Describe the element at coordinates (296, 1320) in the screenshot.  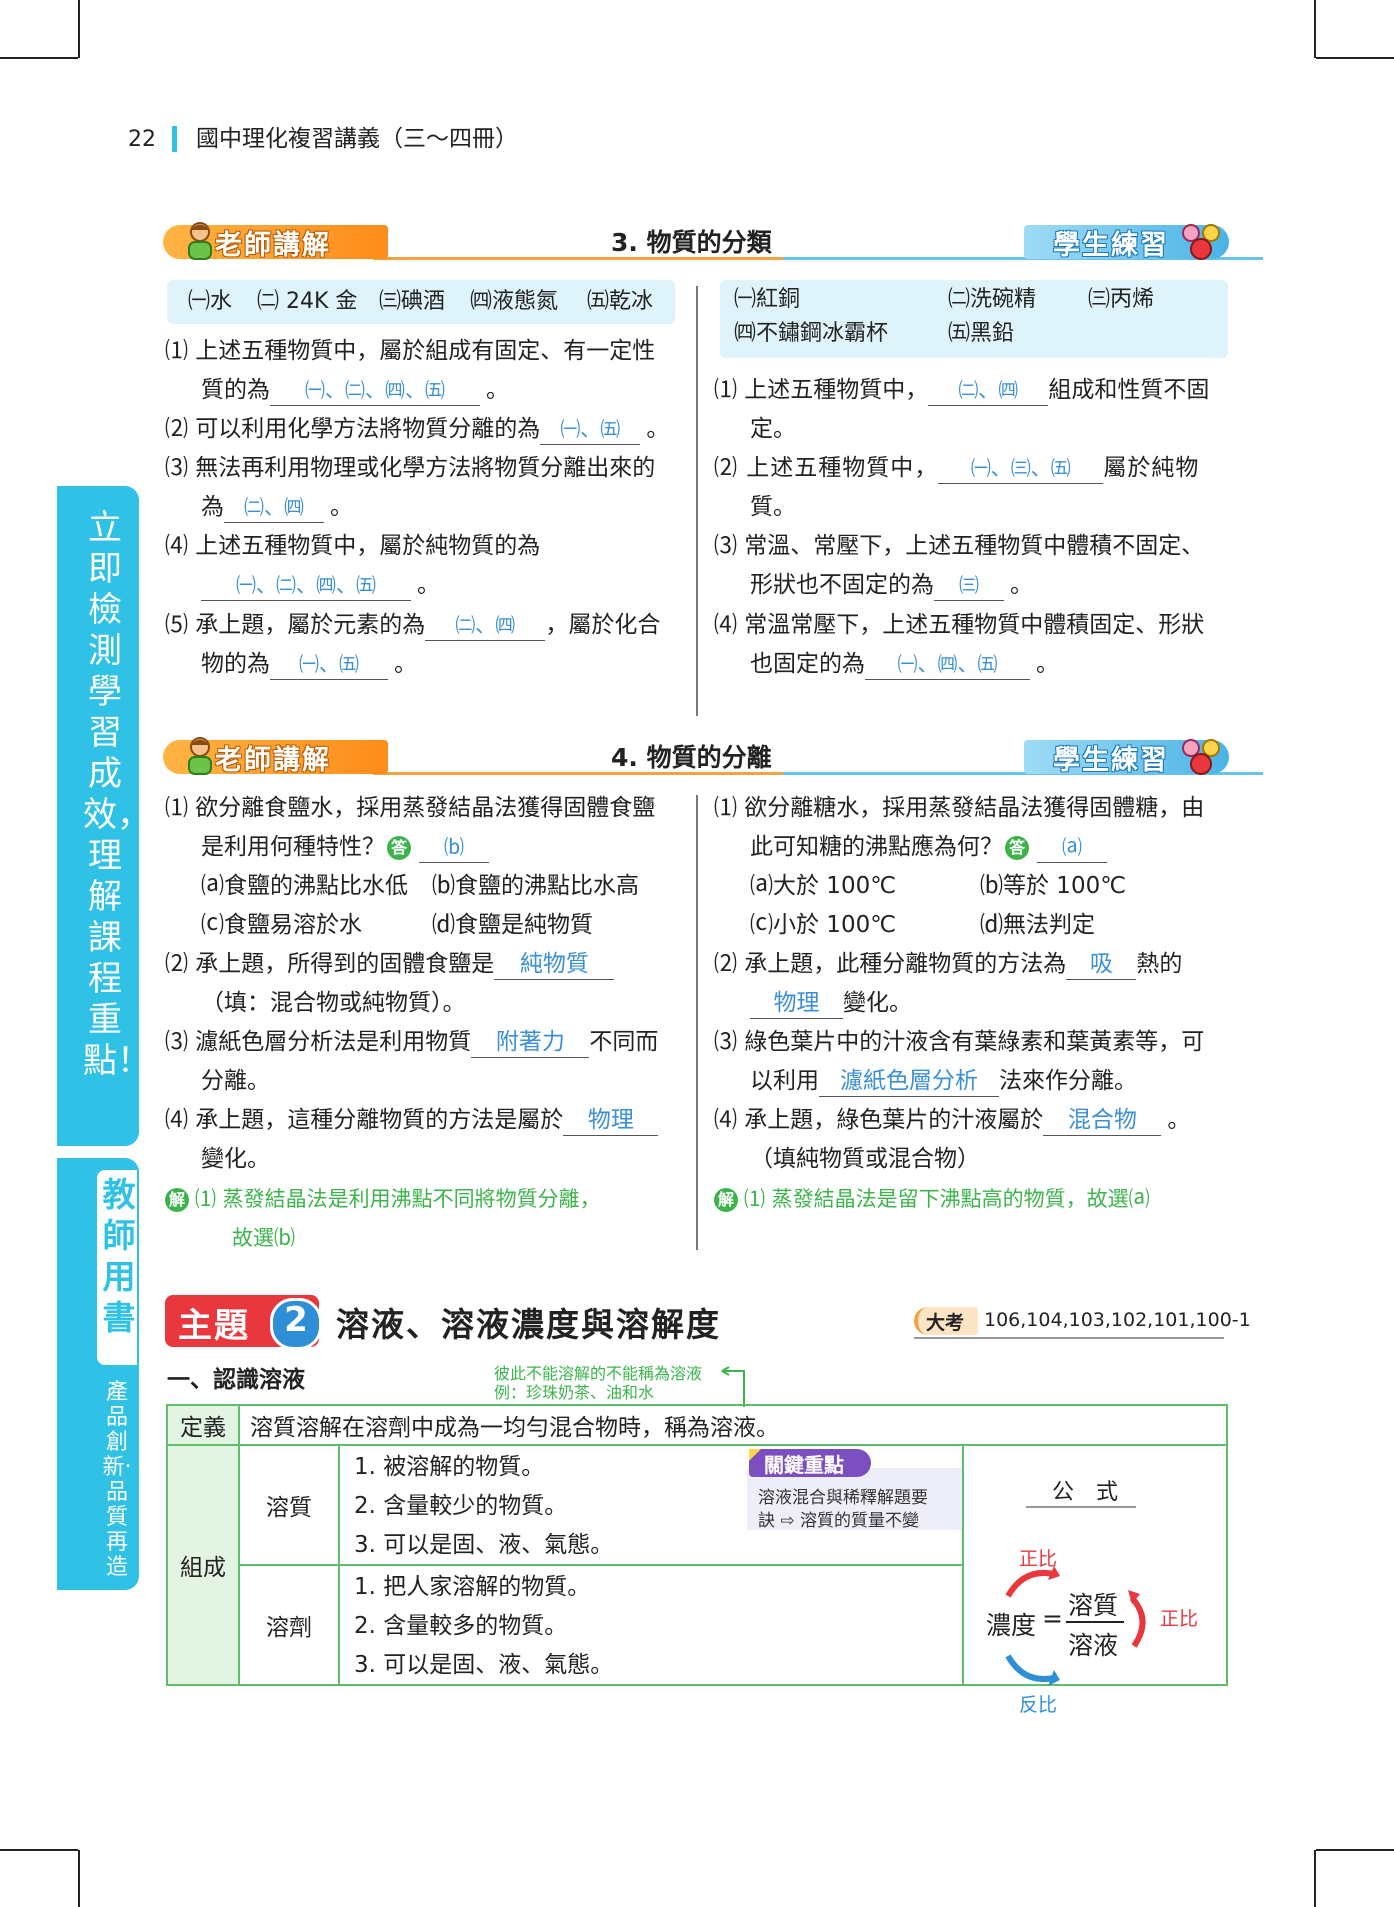
I see `topic2-number: 2` at that location.